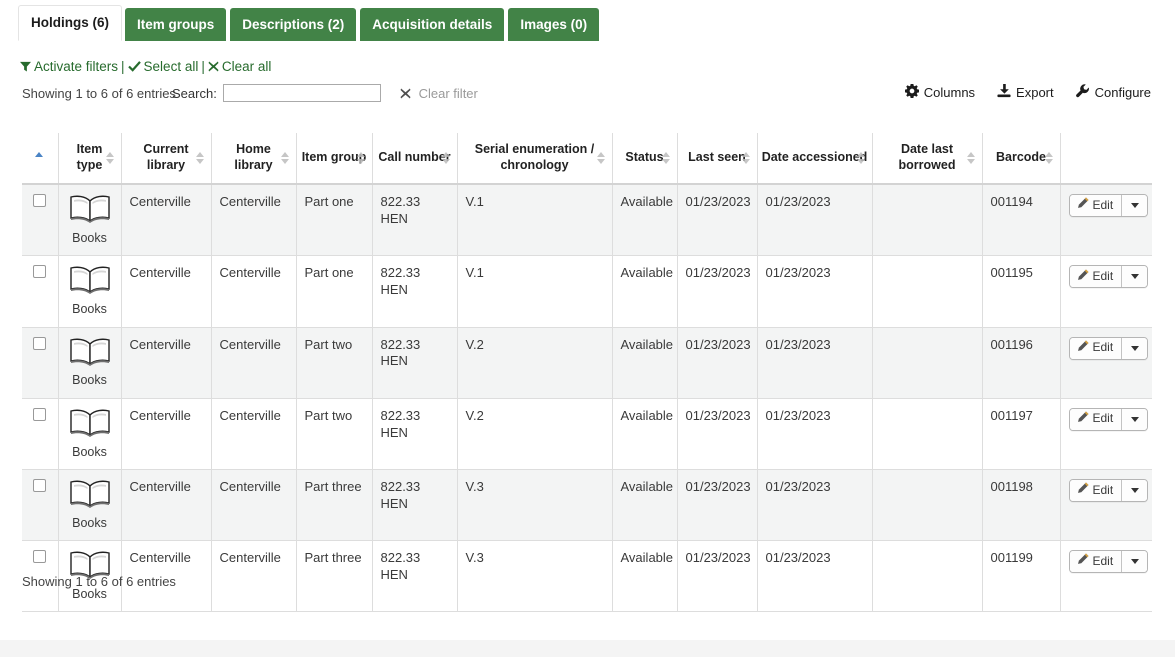  I want to click on column-header-select, so click(40, 159).